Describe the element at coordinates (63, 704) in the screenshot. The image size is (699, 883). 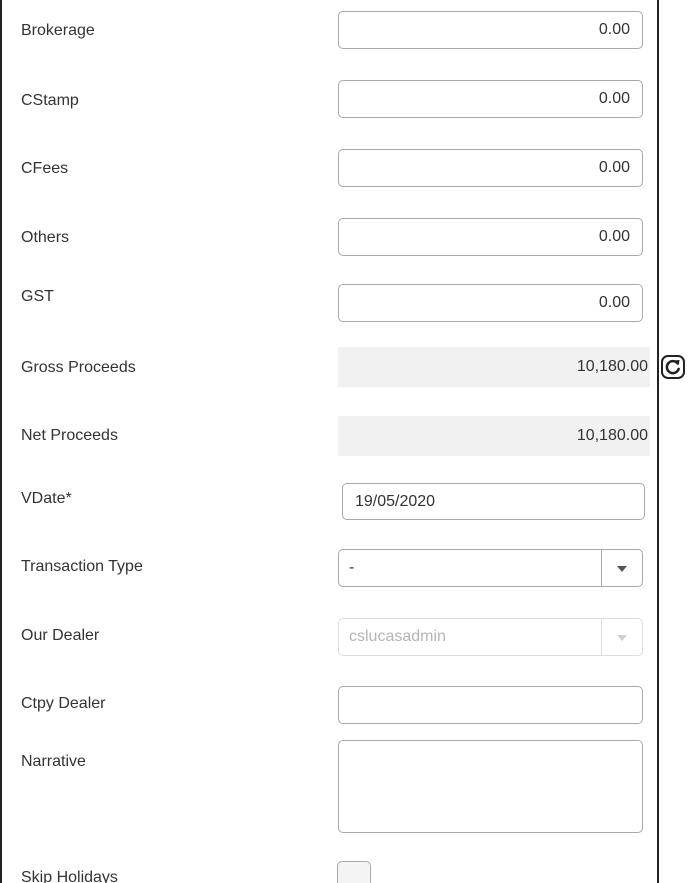
I see `ctpy-dealer-label: Ctpy Dealer` at that location.